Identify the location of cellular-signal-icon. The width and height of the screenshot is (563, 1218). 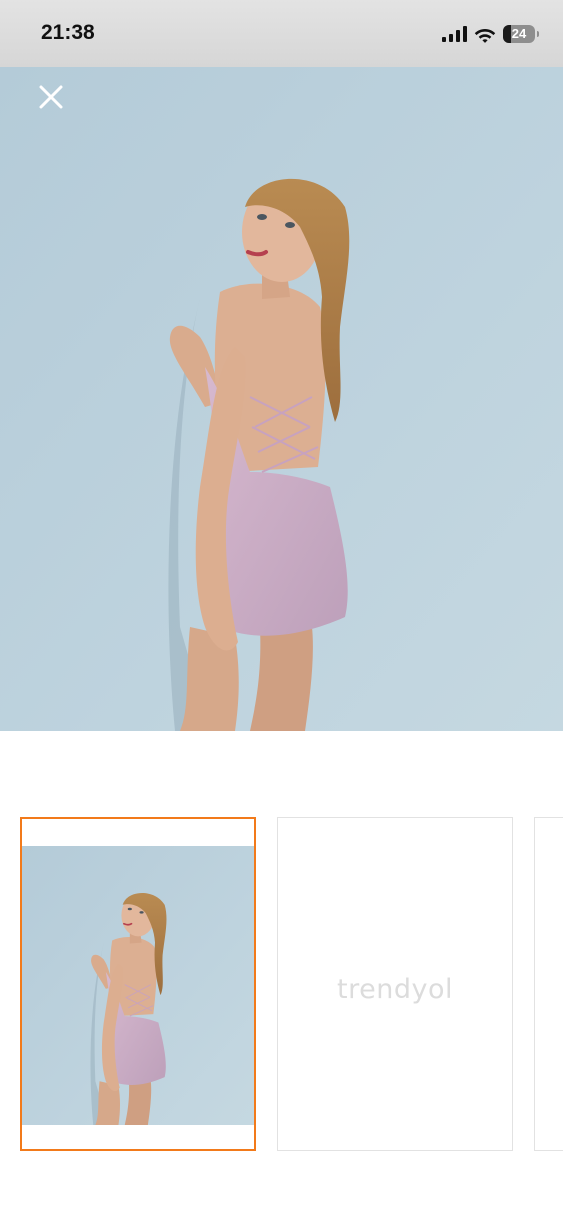
(454, 34).